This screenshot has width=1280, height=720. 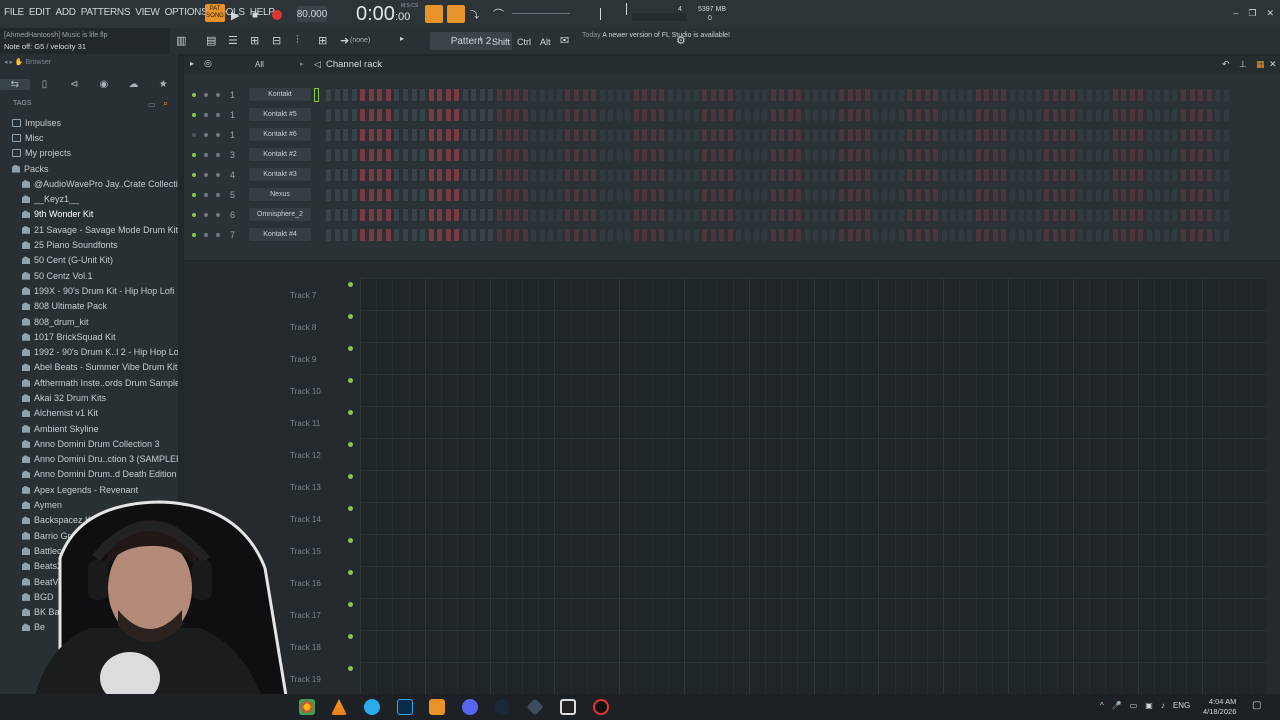 What do you see at coordinates (1243, 64) in the screenshot?
I see `graph-icon: ⊥` at bounding box center [1243, 64].